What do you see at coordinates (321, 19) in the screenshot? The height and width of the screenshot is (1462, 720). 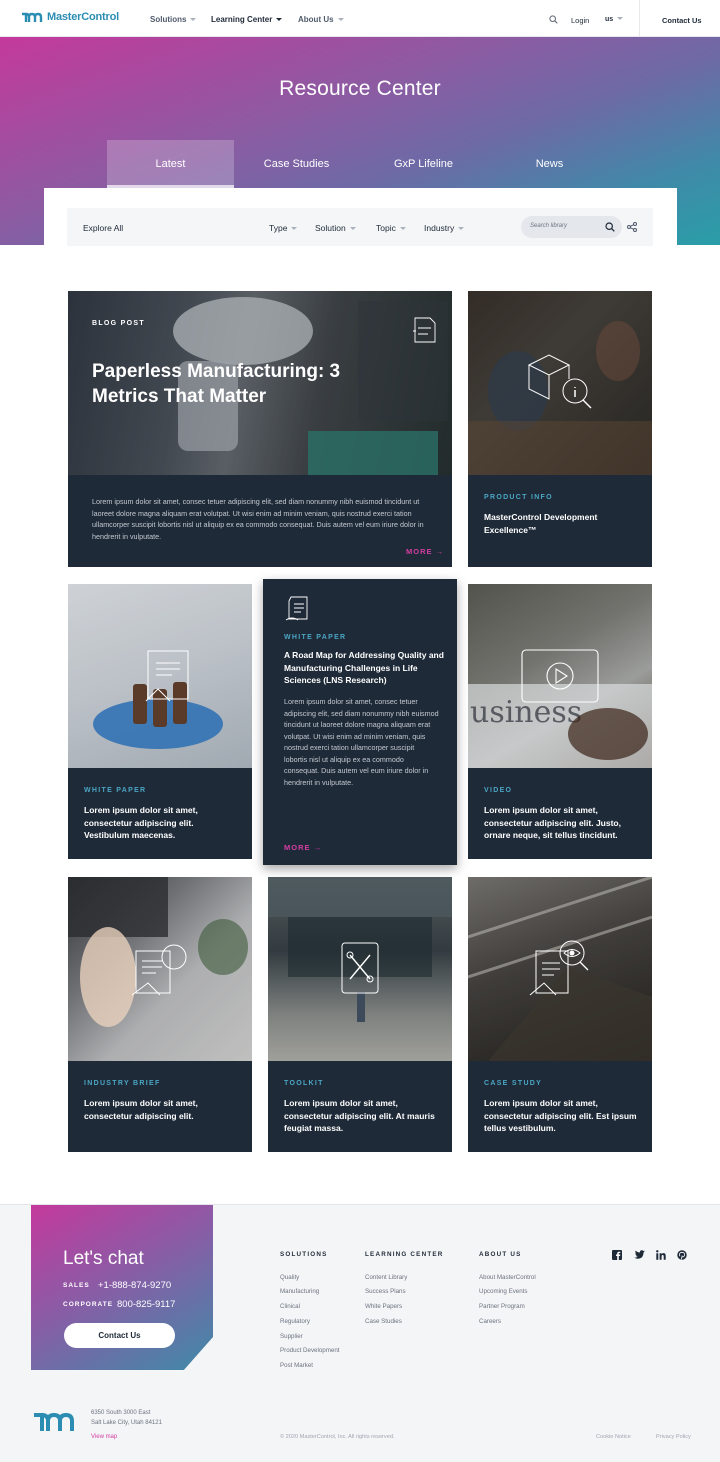 I see `nav-about-us: About Us` at bounding box center [321, 19].